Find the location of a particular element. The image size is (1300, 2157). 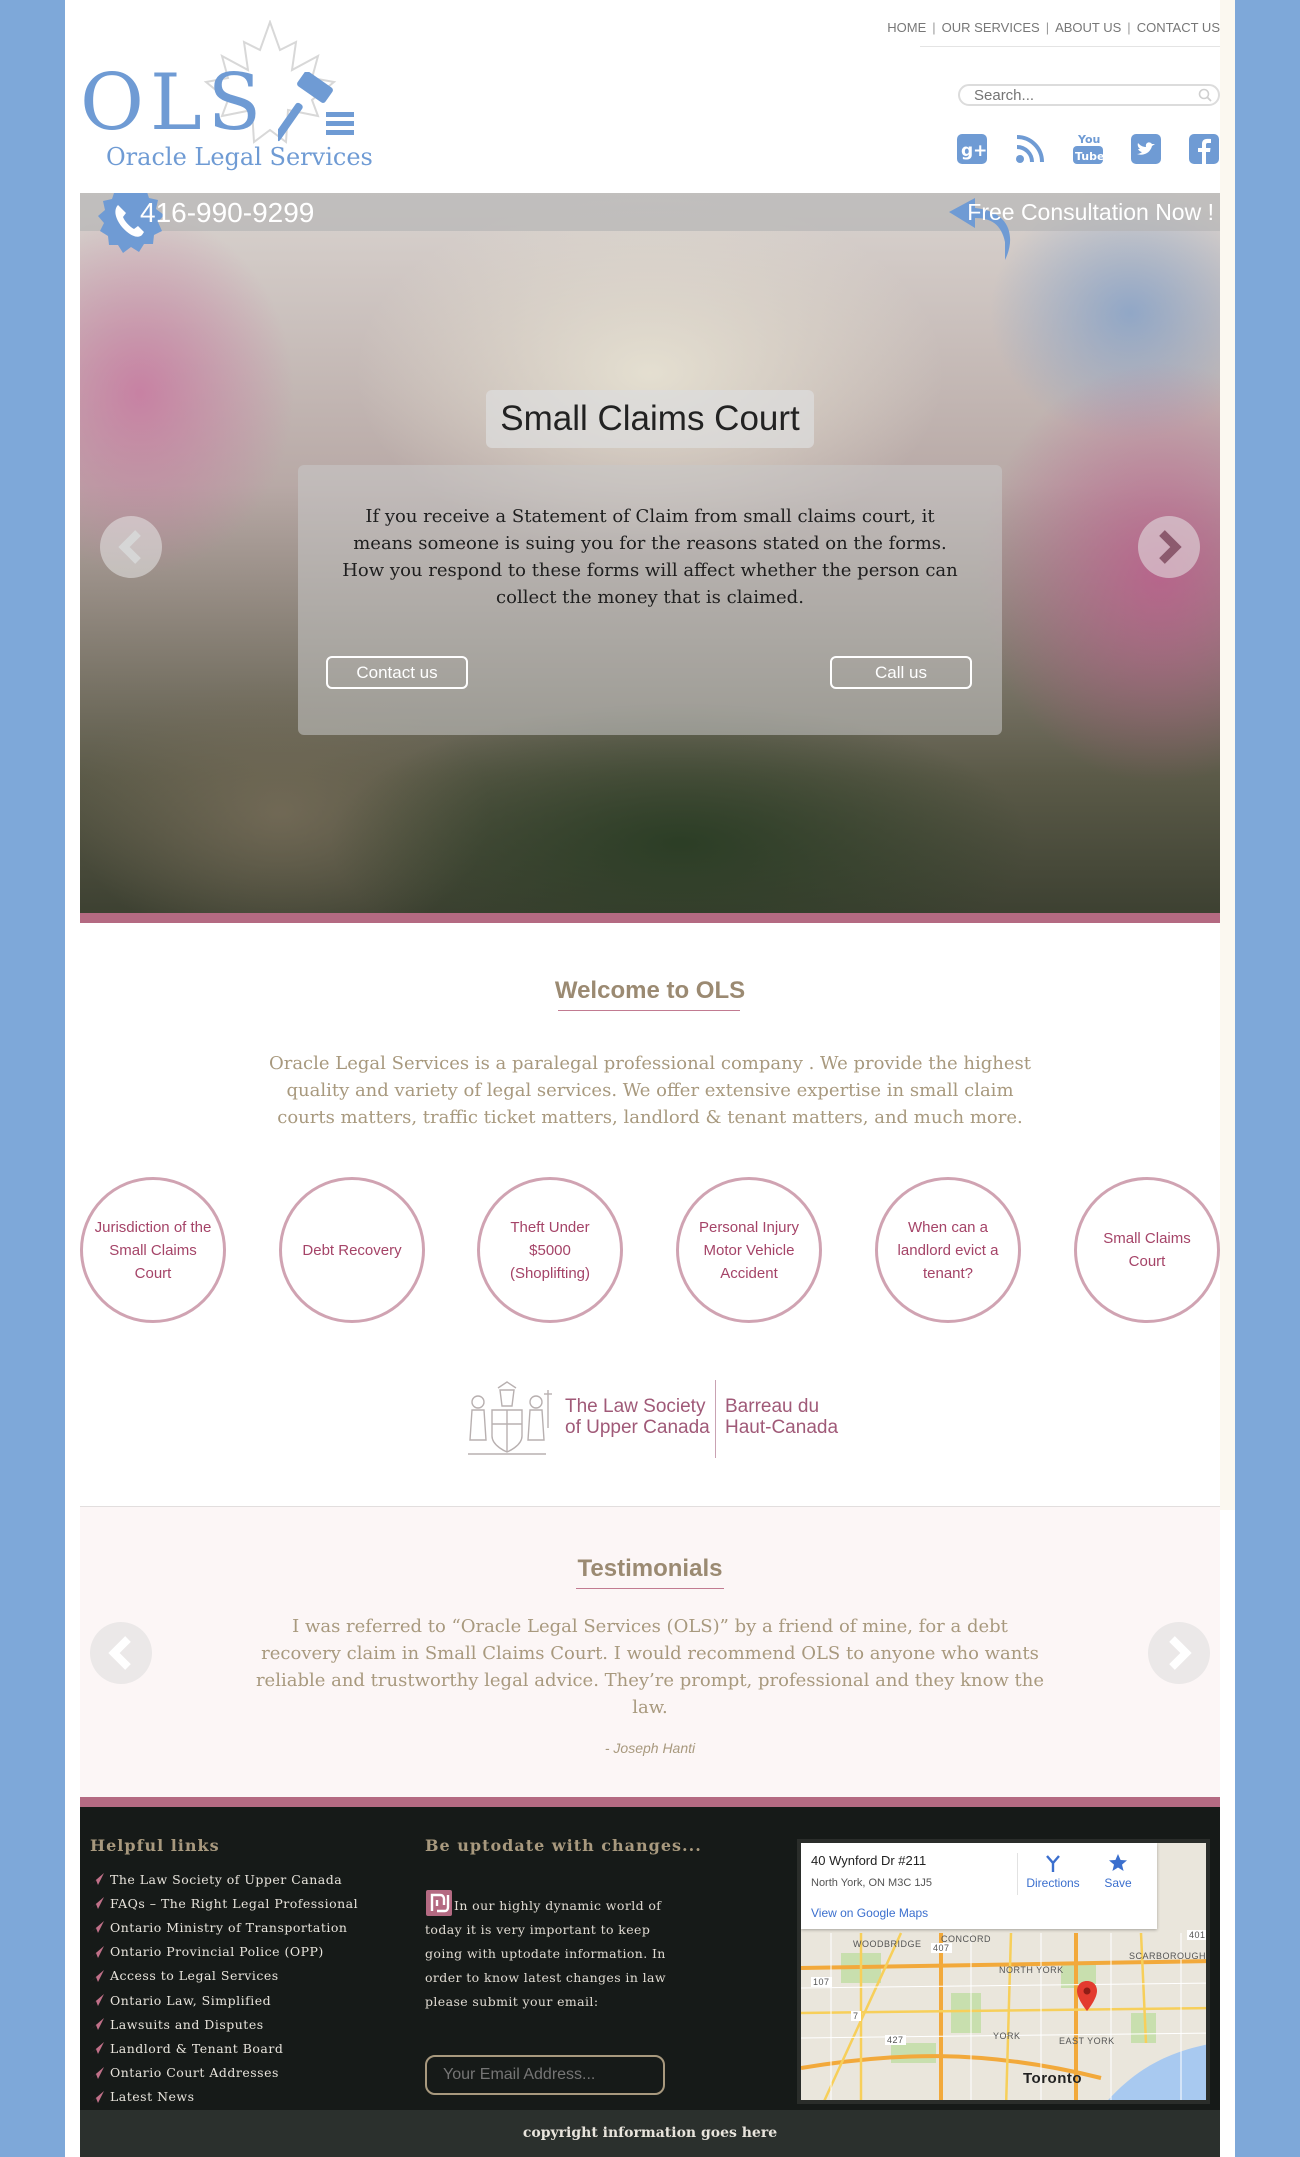

footer-top-border is located at coordinates (650, 1802).